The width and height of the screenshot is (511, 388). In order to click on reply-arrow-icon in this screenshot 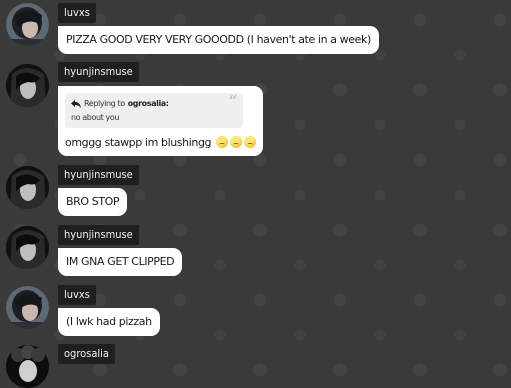, I will do `click(76, 103)`.